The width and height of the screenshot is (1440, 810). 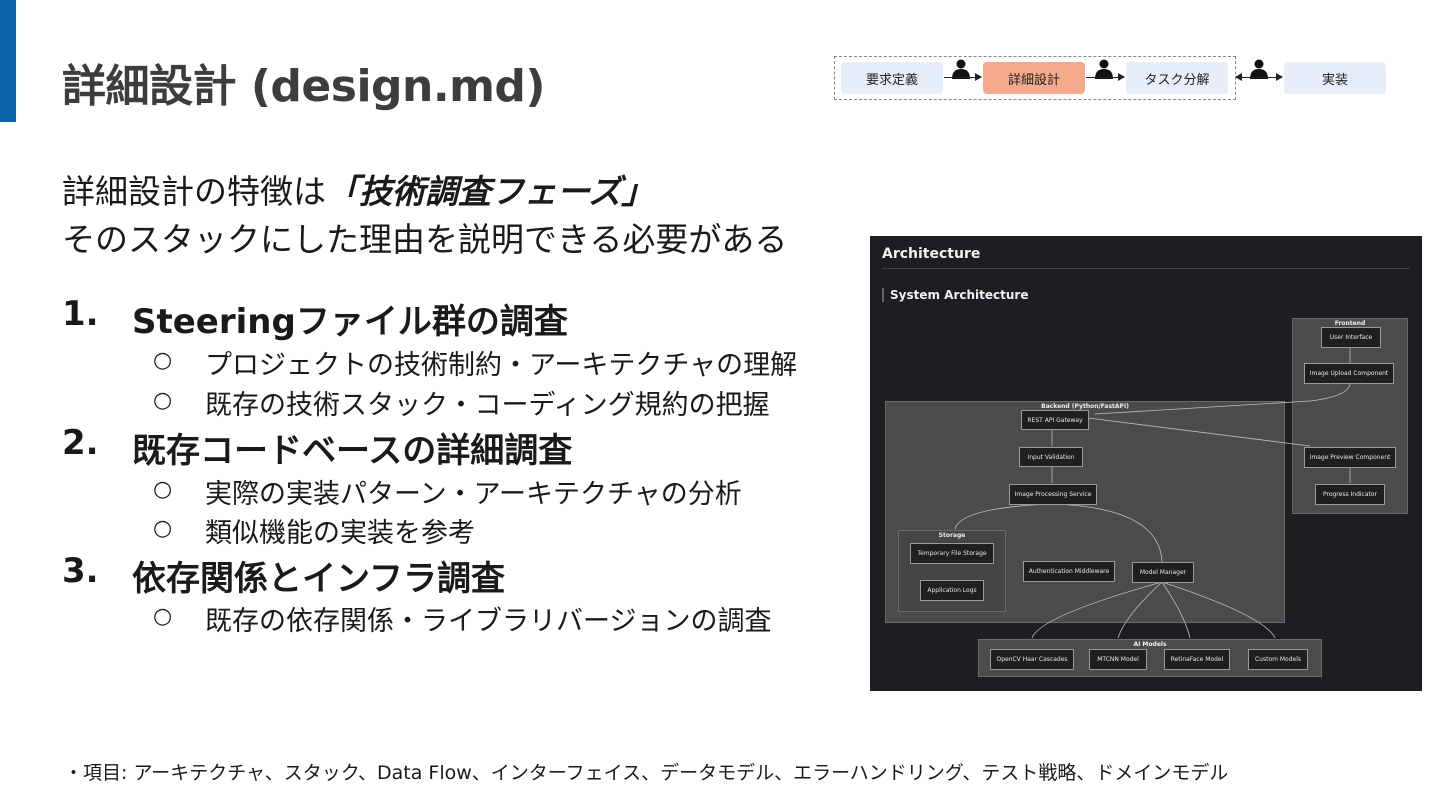 I want to click on node-mtcnn: MTCNN Model, so click(x=1118, y=659).